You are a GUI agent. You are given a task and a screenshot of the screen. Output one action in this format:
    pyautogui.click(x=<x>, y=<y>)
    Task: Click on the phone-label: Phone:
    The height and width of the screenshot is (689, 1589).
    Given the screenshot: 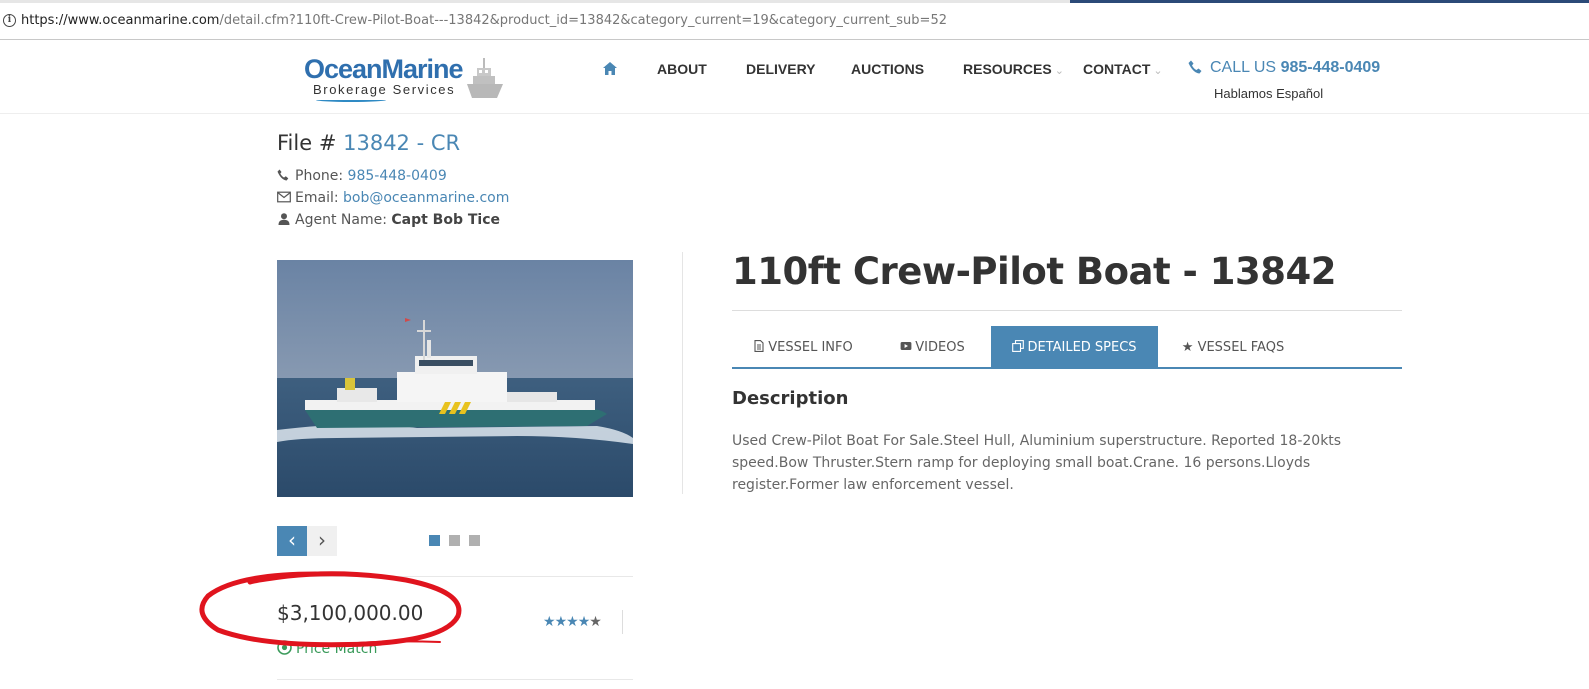 What is the action you would take?
    pyautogui.click(x=319, y=176)
    